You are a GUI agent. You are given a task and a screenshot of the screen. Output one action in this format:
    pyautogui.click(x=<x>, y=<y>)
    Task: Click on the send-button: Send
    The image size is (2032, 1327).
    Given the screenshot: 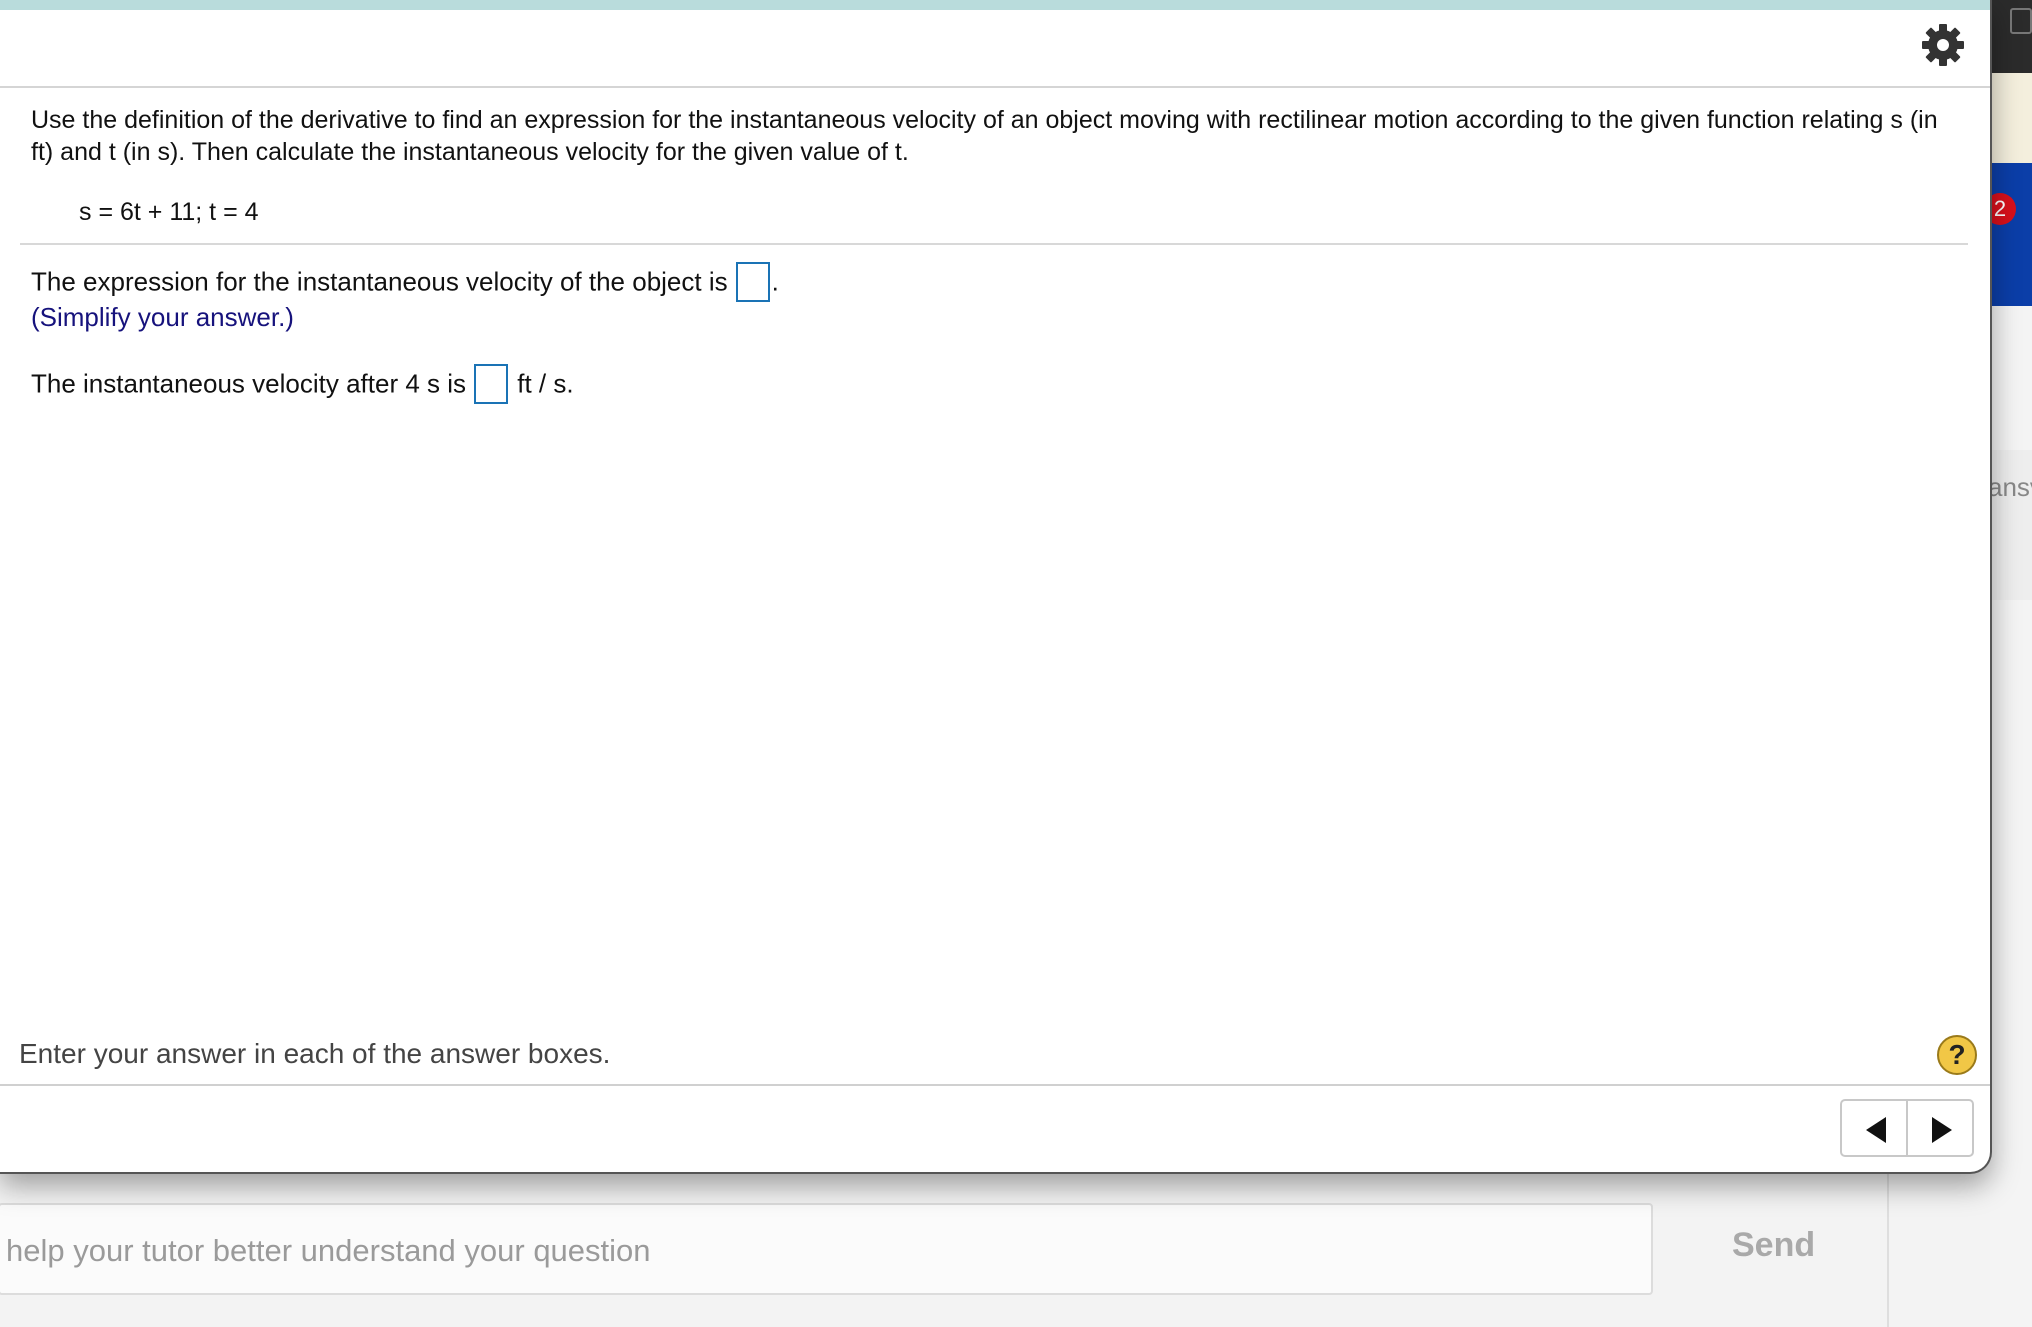 What is the action you would take?
    pyautogui.click(x=1773, y=1245)
    